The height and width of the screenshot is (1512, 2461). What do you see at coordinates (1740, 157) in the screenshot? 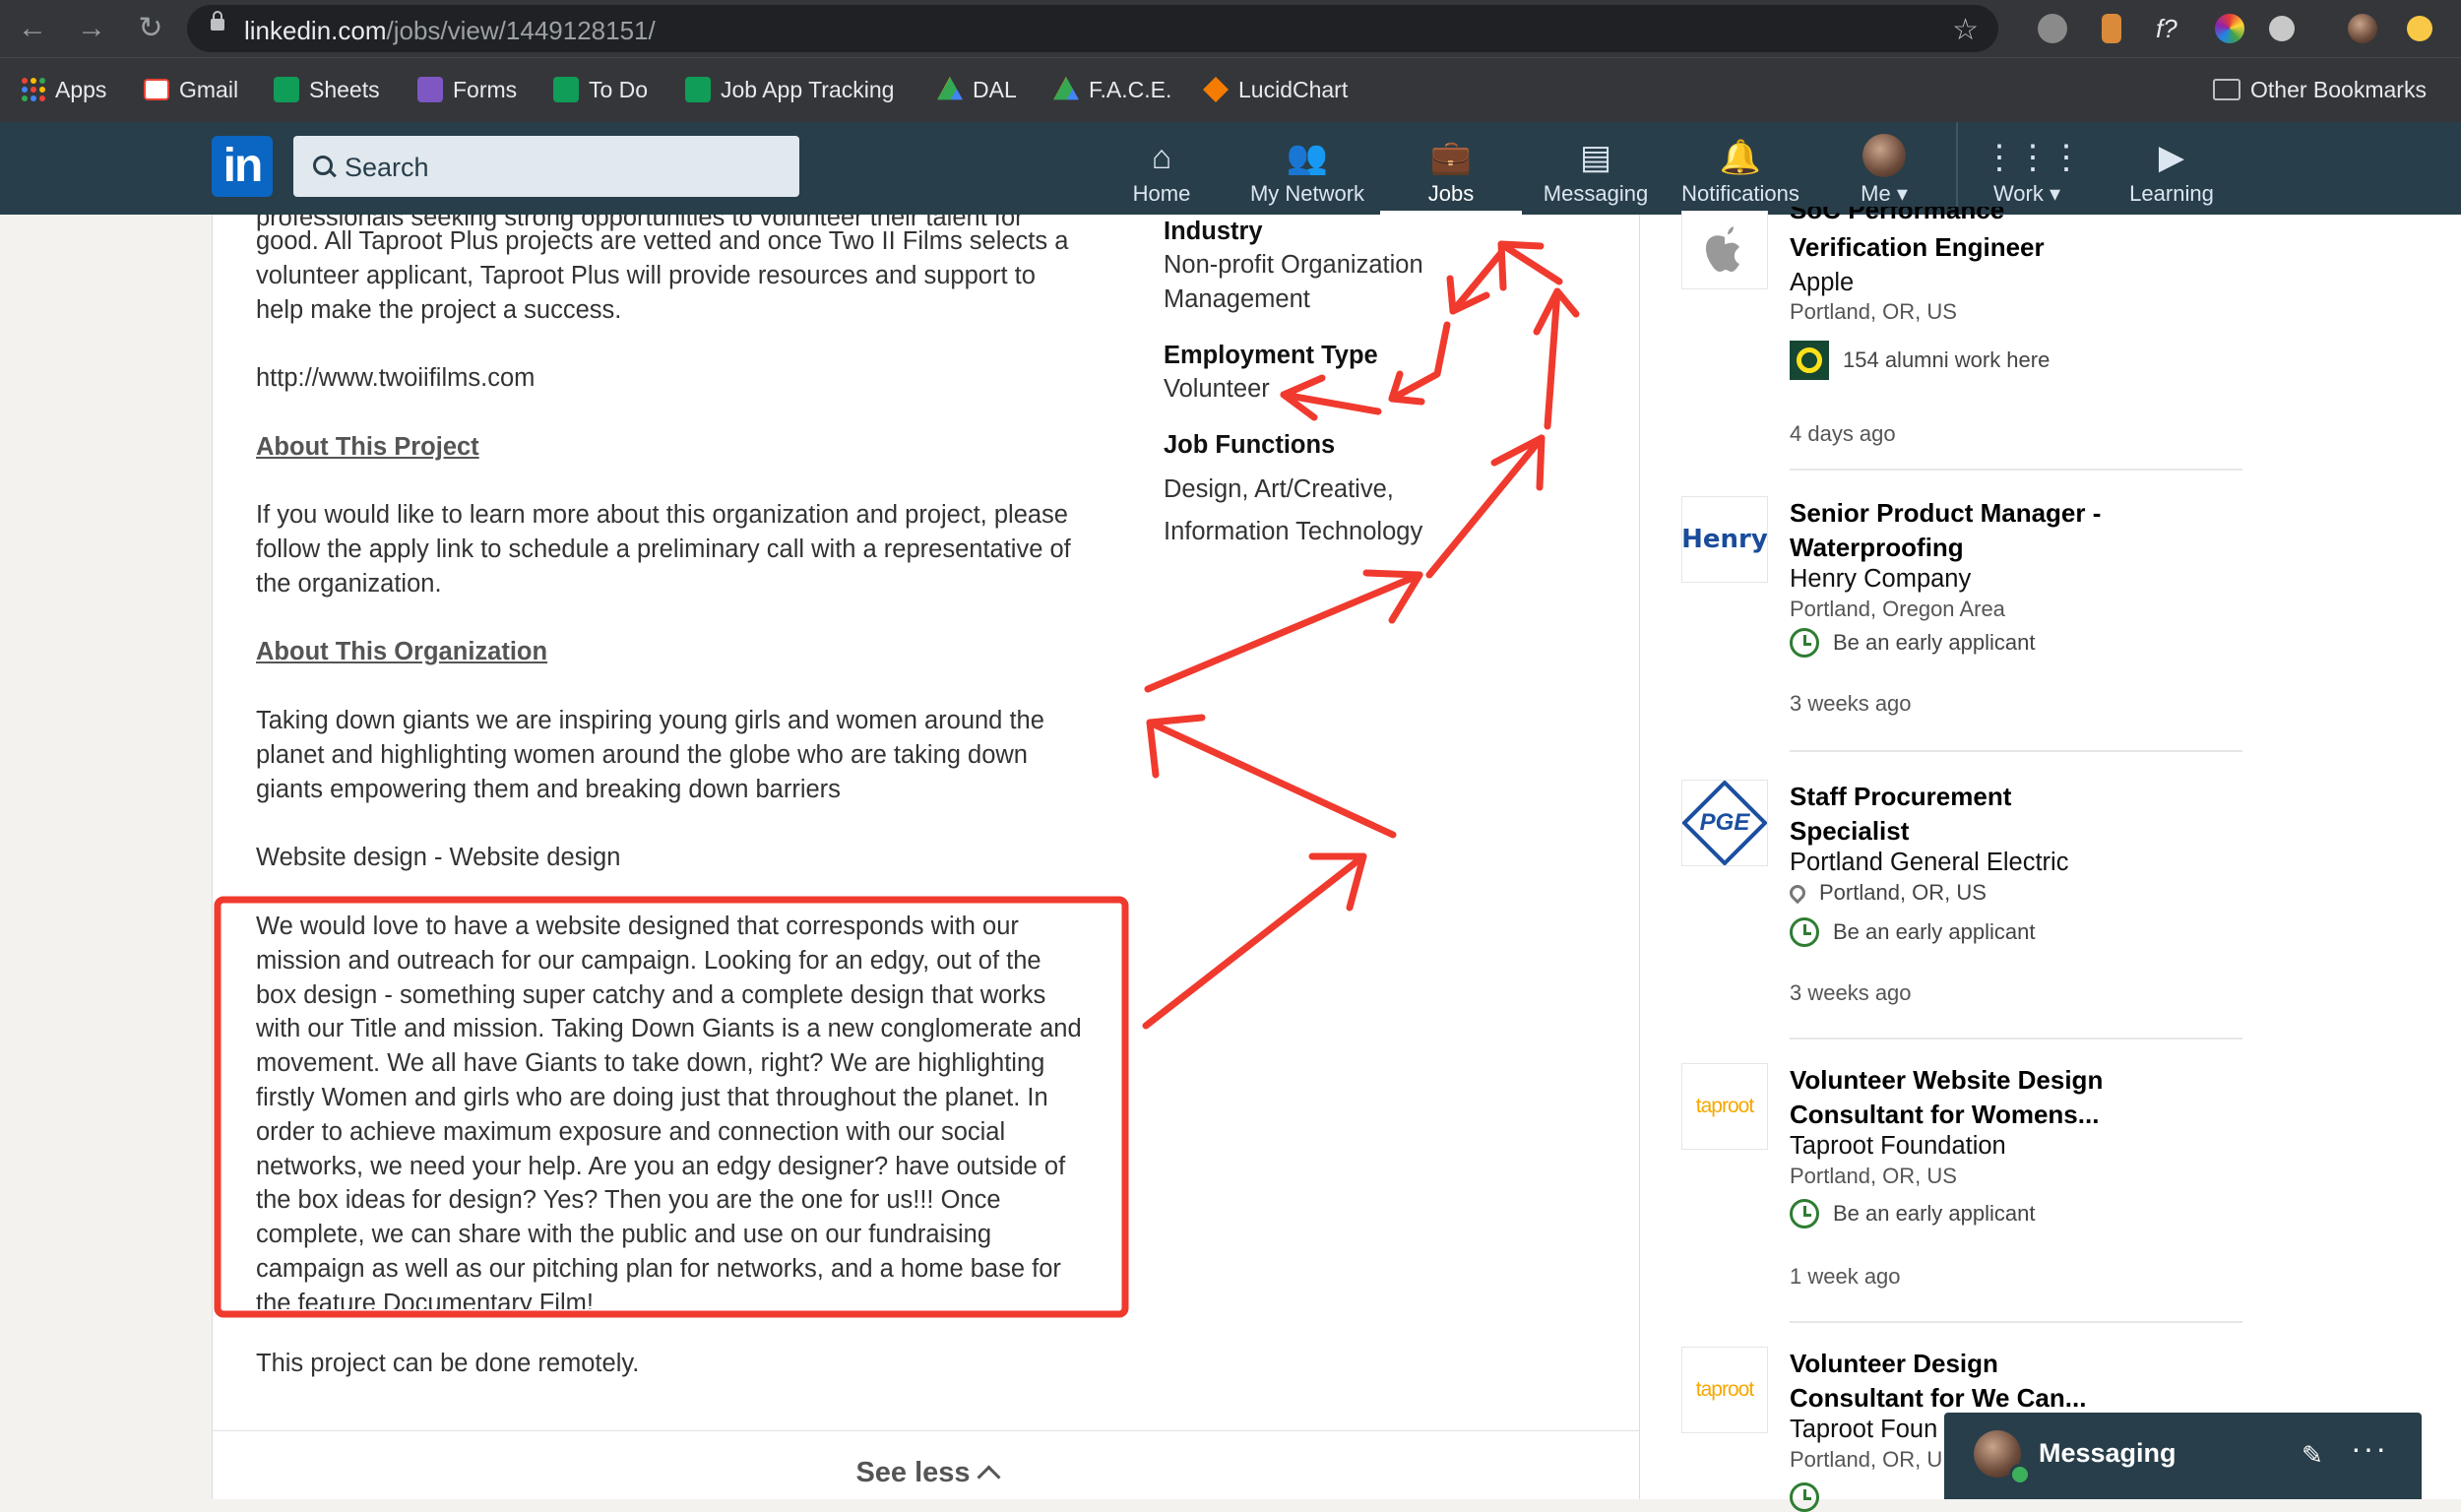
I see `bell-icon: 🔔` at bounding box center [1740, 157].